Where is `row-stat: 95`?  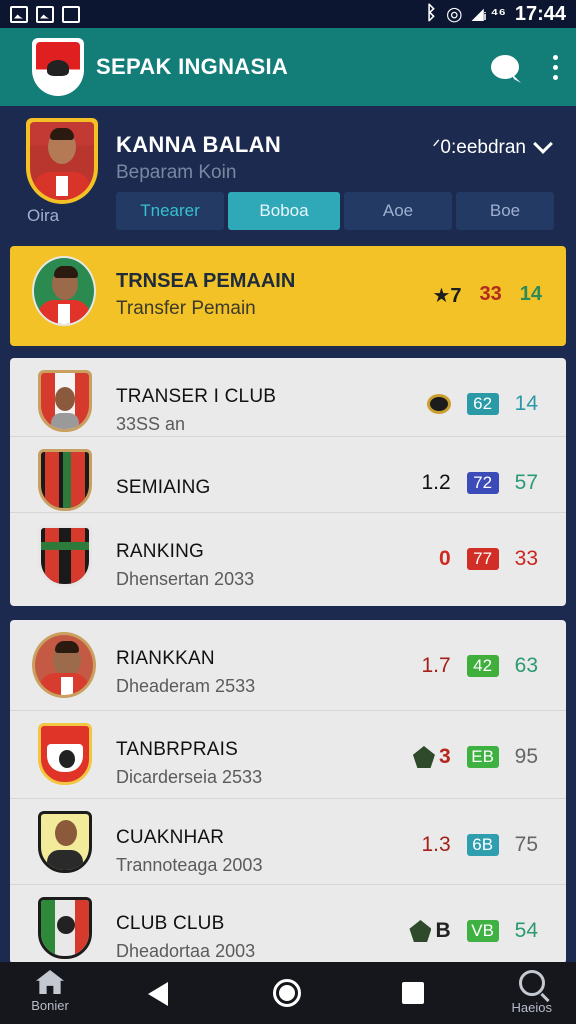
row-stat: 95 is located at coordinates (526, 756).